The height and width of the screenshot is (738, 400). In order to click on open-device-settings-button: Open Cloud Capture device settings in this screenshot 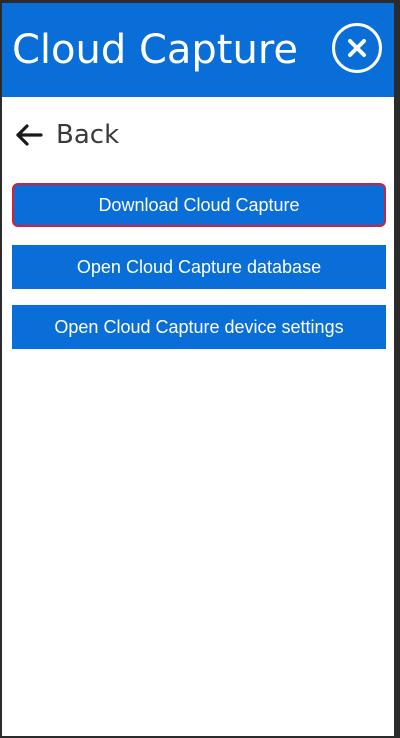, I will do `click(199, 327)`.